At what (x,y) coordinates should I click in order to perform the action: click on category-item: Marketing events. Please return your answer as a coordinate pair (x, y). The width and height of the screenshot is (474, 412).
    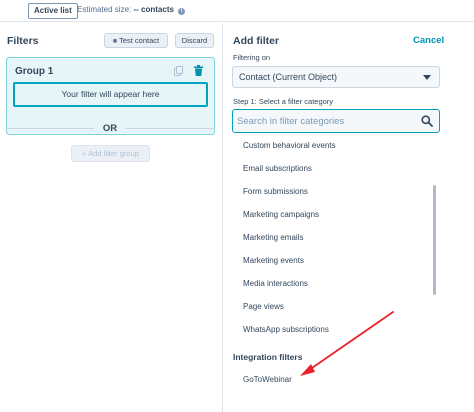
    Looking at the image, I should click on (273, 260).